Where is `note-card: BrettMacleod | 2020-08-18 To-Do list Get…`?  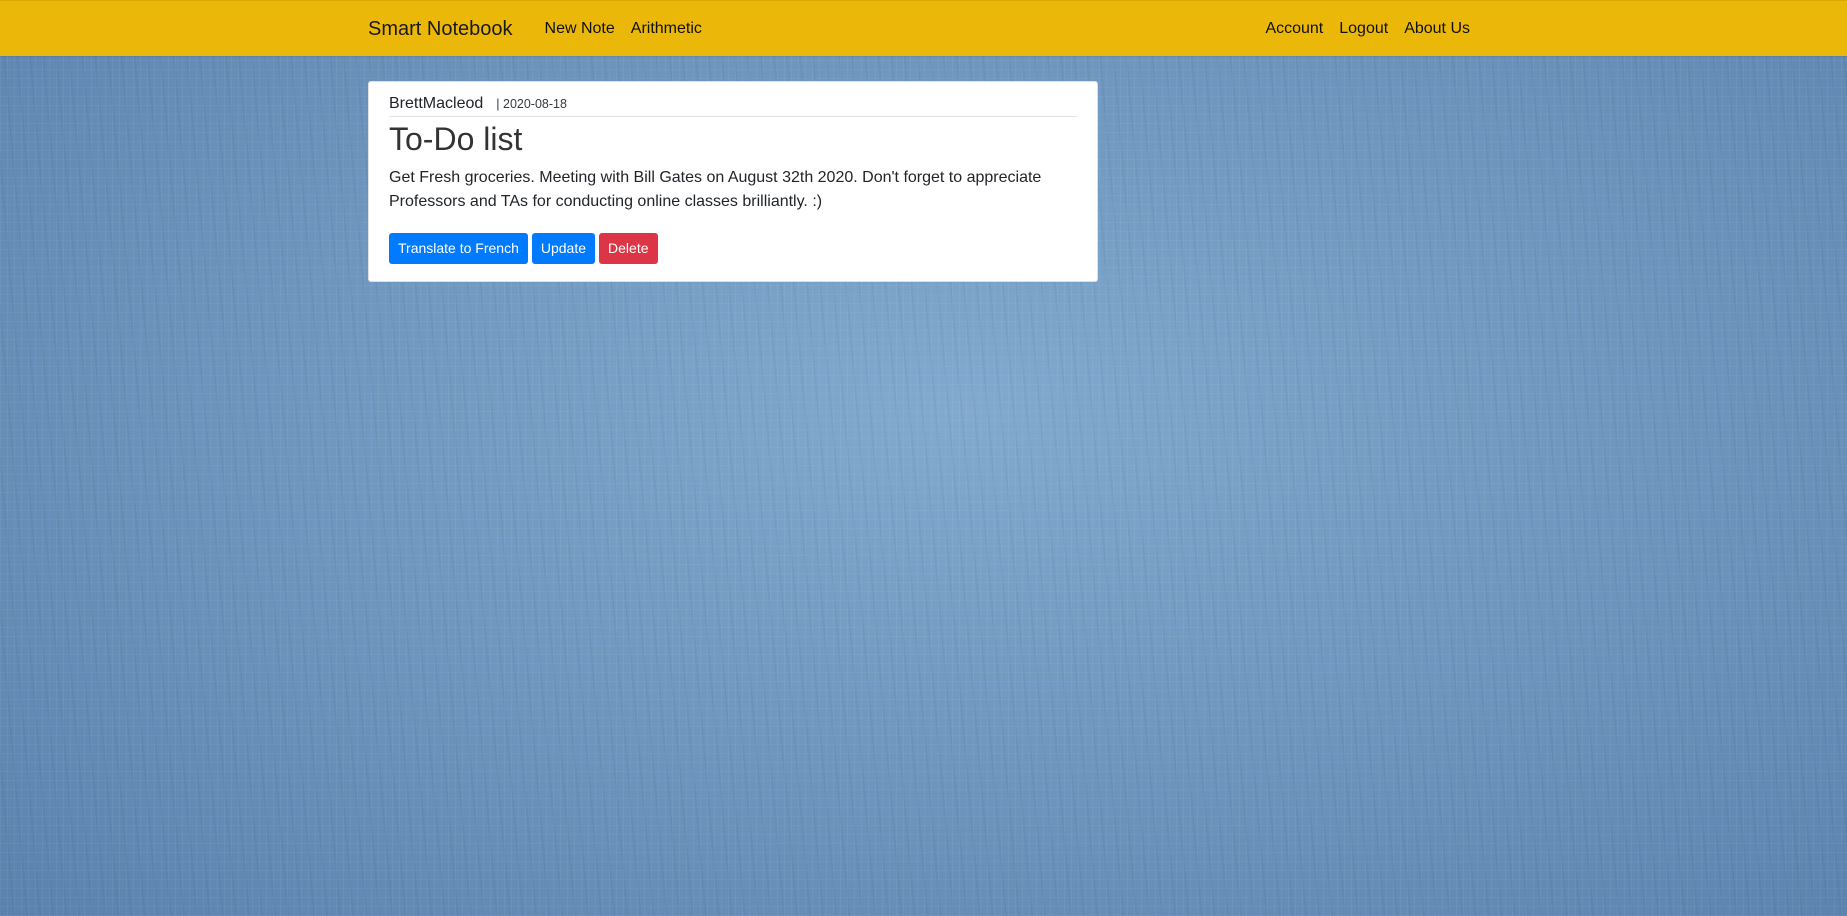
note-card: BrettMacleod | 2020-08-18 To-Do list Get… is located at coordinates (733, 181).